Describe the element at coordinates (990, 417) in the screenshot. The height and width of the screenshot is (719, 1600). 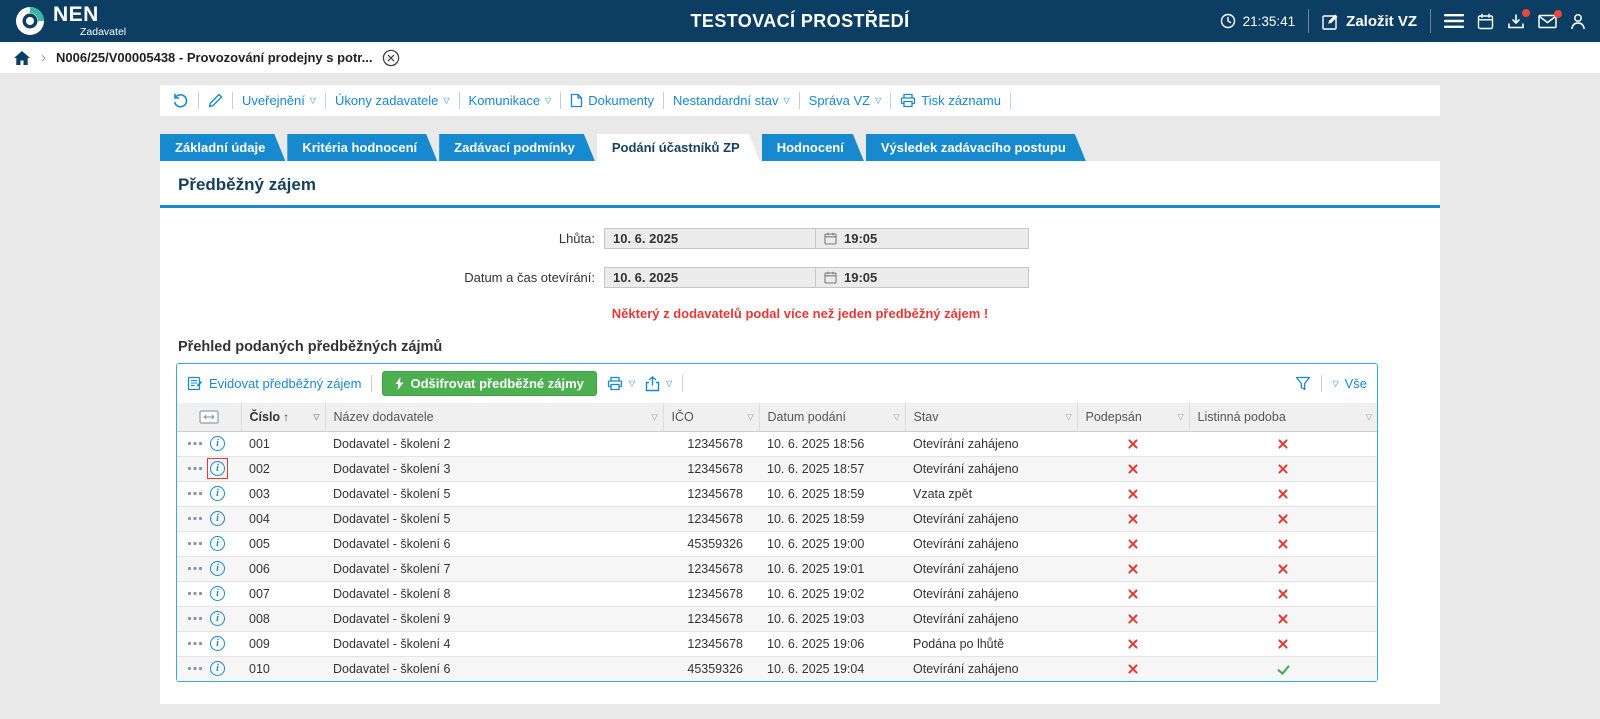
I see `column-header-stav: Stav ▽` at that location.